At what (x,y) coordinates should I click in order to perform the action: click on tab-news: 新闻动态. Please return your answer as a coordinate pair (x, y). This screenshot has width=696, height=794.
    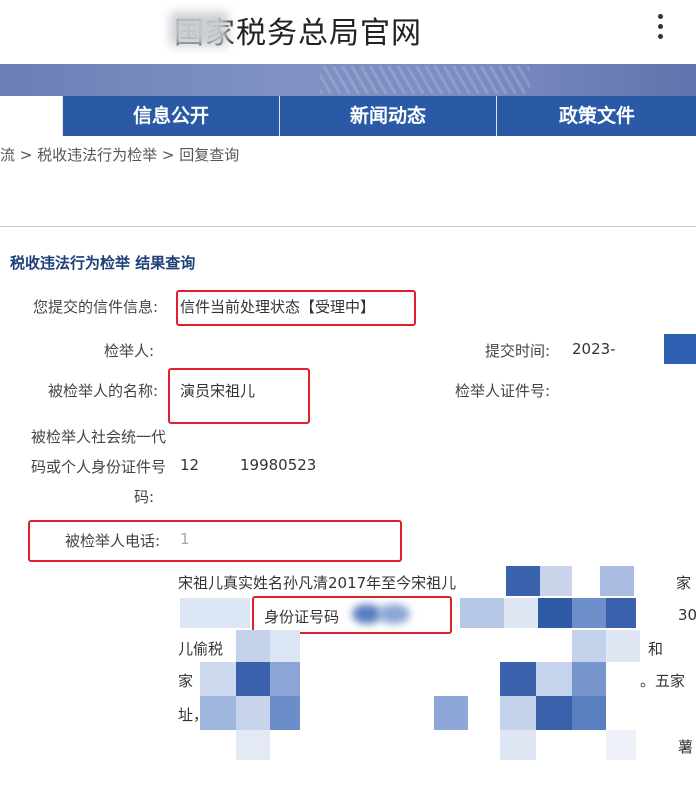
    Looking at the image, I should click on (387, 116).